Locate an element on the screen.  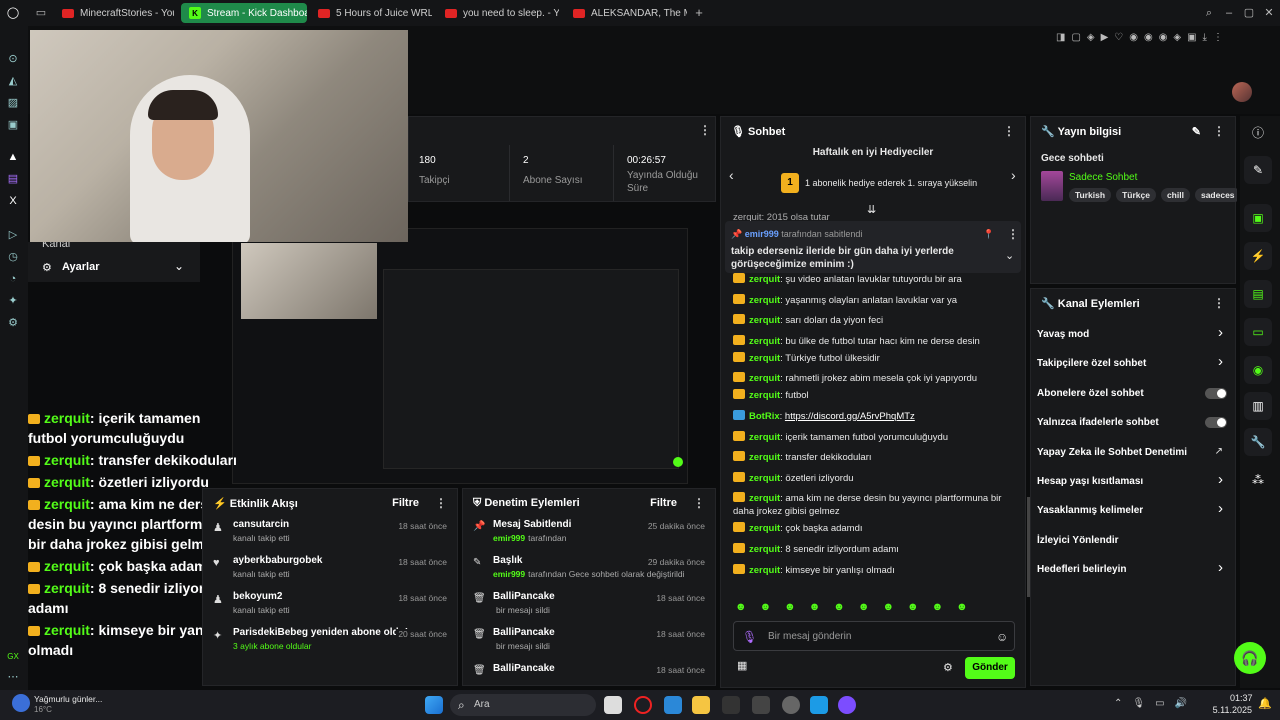
bolt-icon: ⚡ is located at coordinates (1258, 256).